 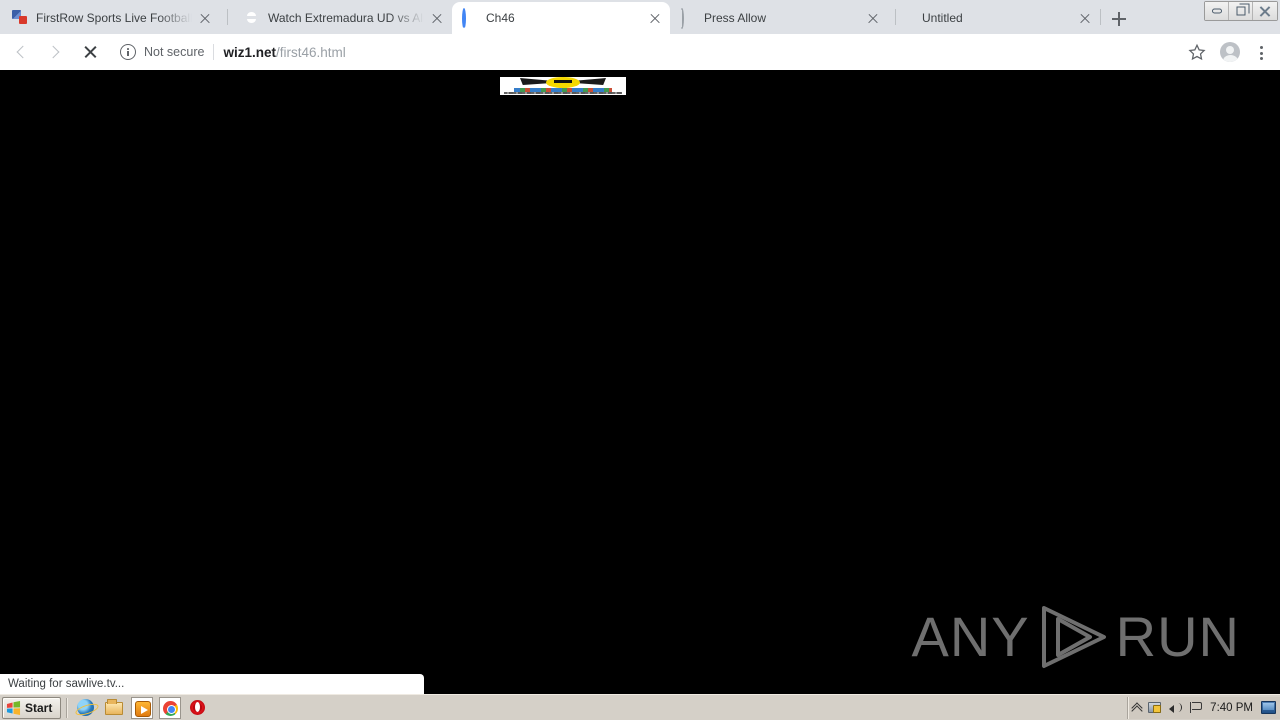 What do you see at coordinates (1175, 708) in the screenshot?
I see `volume-icon` at bounding box center [1175, 708].